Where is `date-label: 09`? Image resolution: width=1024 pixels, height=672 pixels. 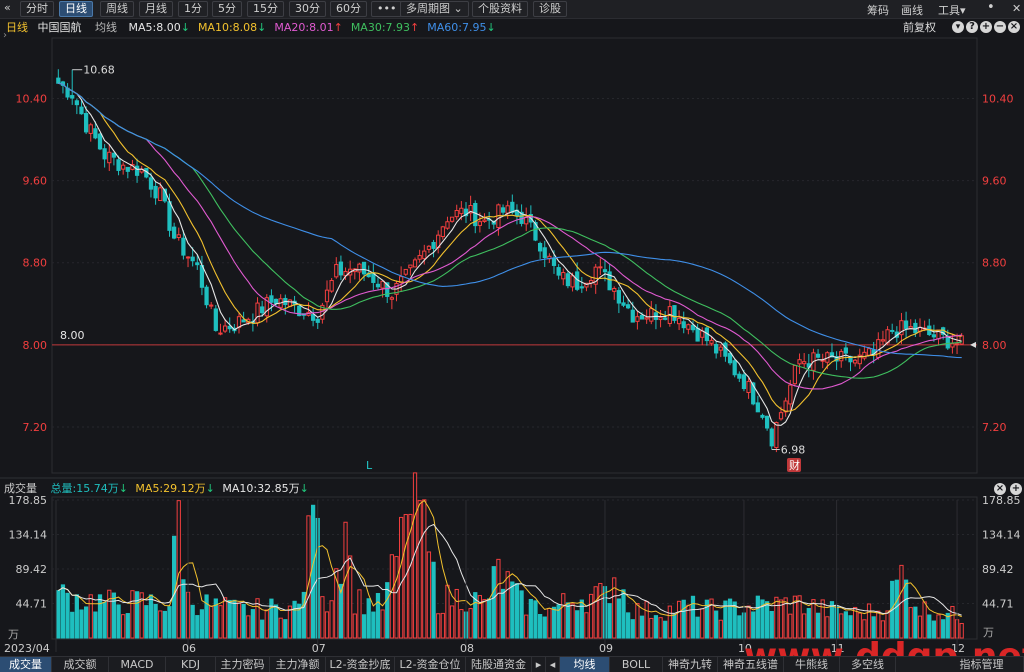 date-label: 09 is located at coordinates (606, 648).